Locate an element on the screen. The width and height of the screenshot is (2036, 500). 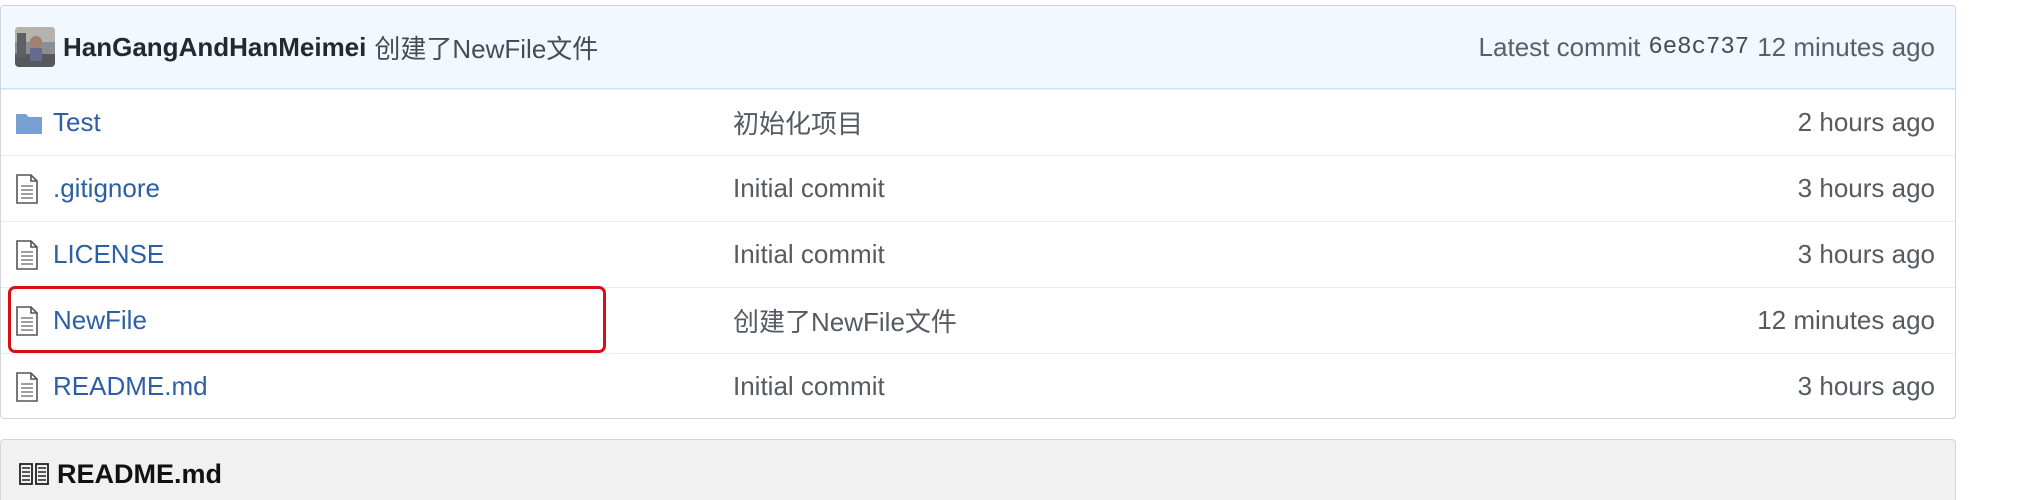
commit-meta: Latest commit 6e8c737 12 minutes ago is located at coordinates (1707, 47).